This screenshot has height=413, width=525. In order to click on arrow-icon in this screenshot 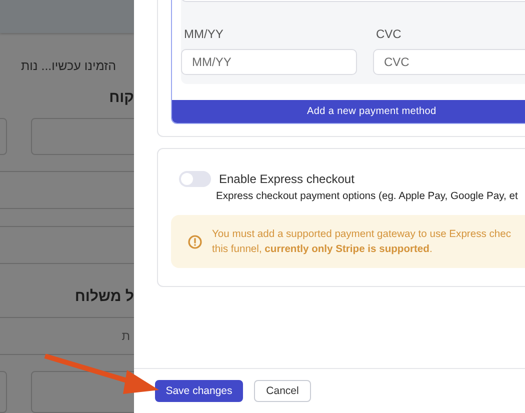, I will do `click(101, 375)`.